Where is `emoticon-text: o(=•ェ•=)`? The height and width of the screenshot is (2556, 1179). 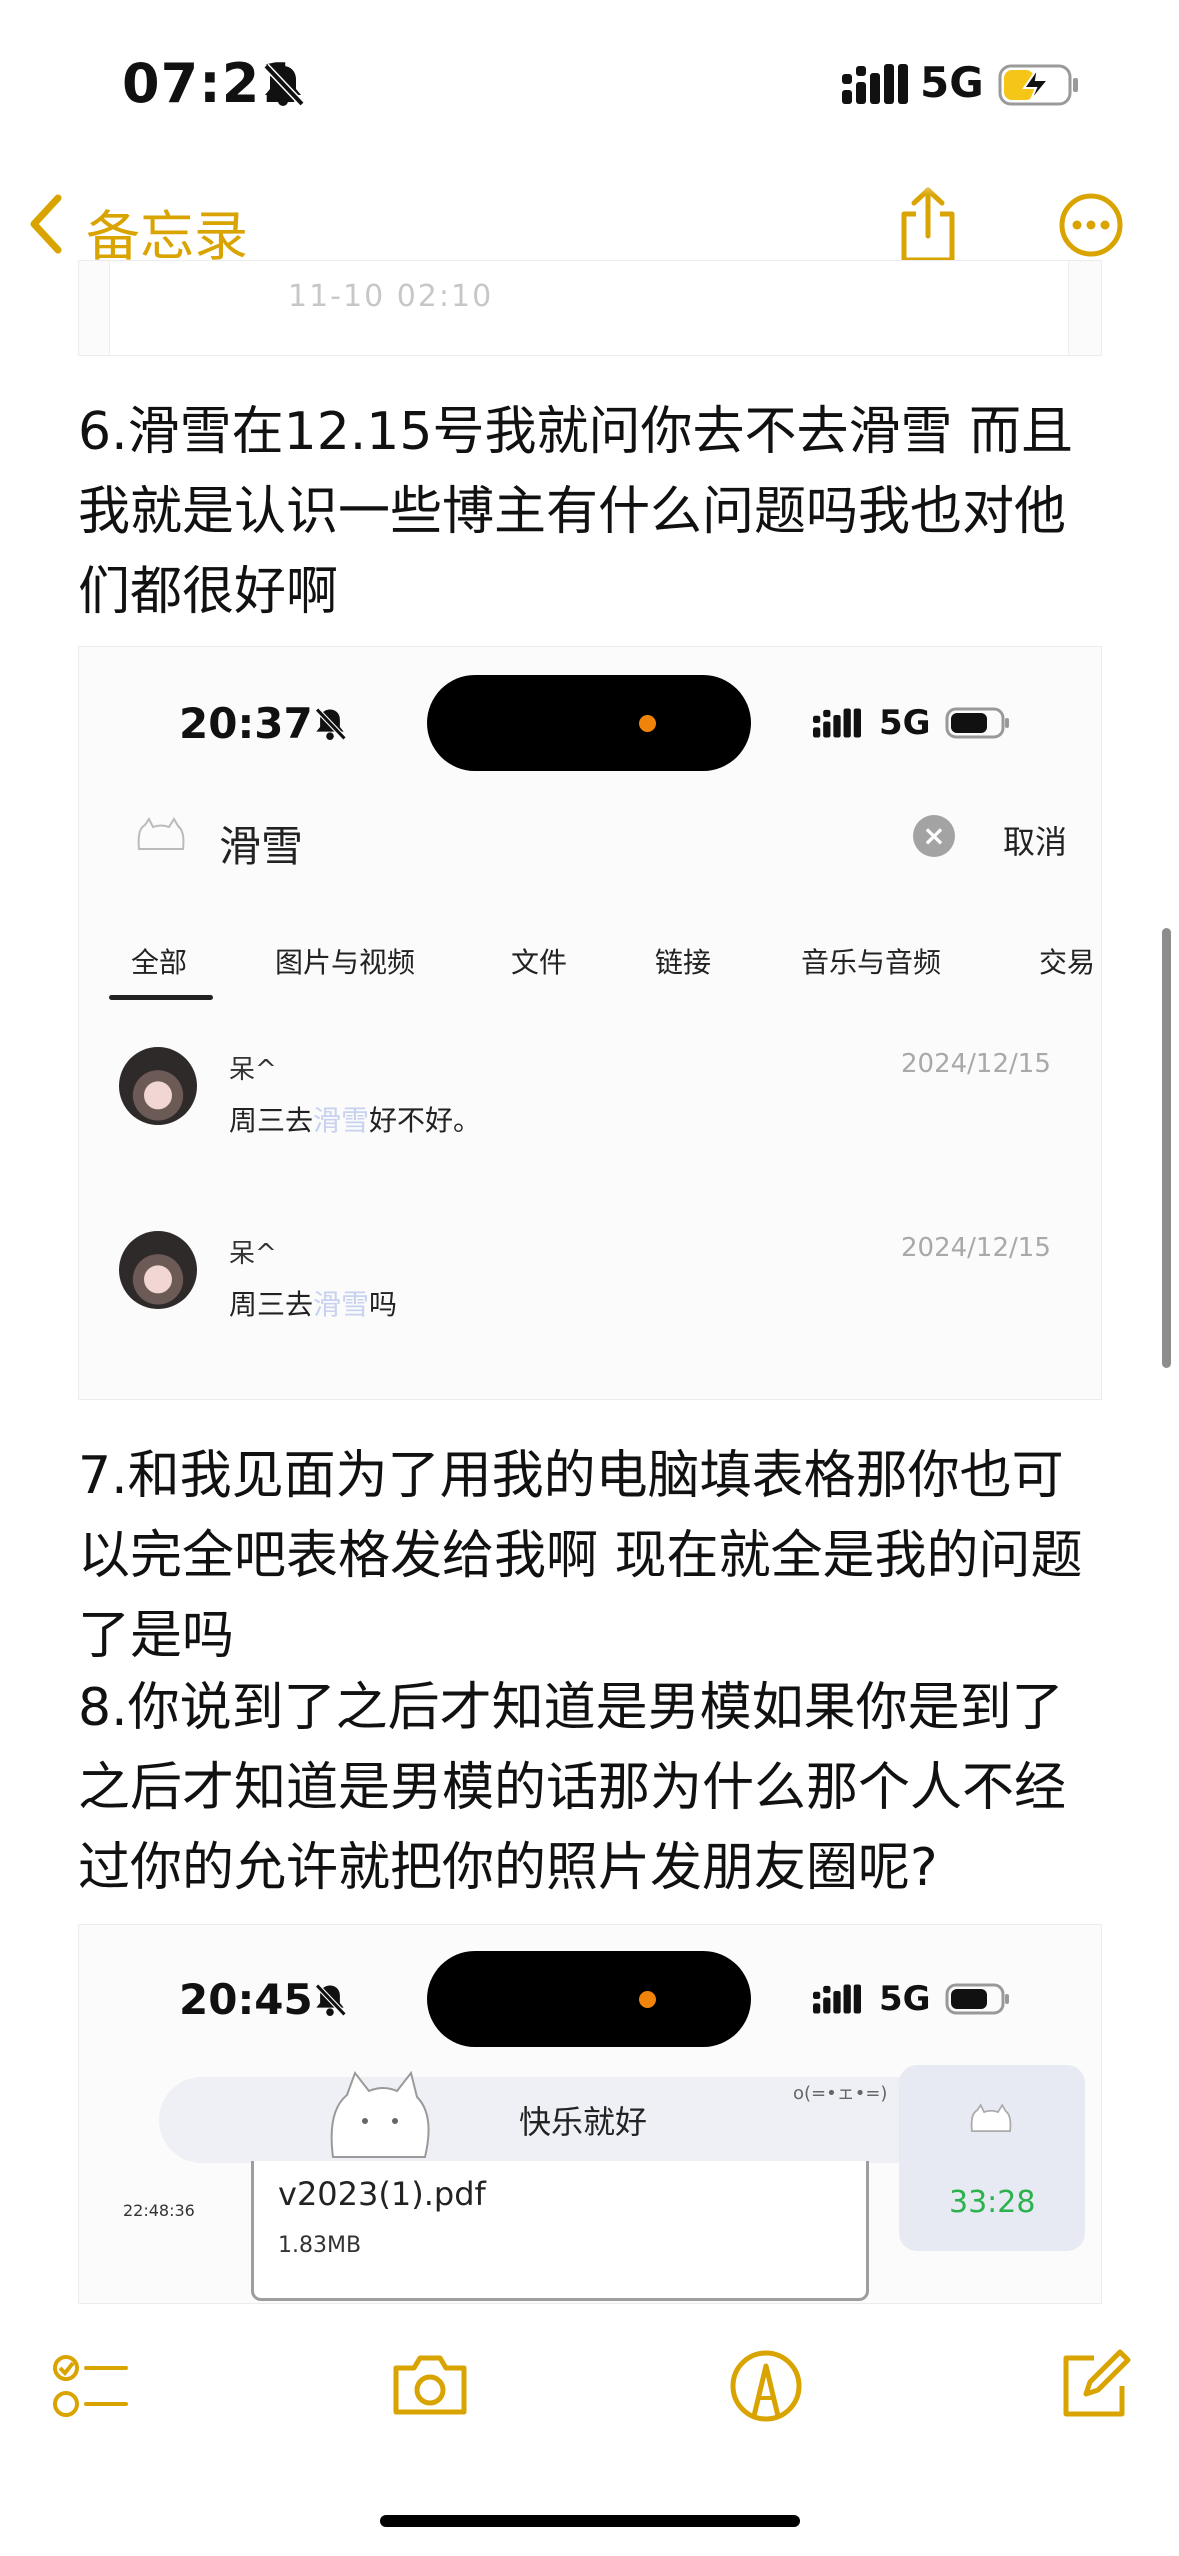
emoticon-text: o(=•ェ•=) is located at coordinates (840, 2093).